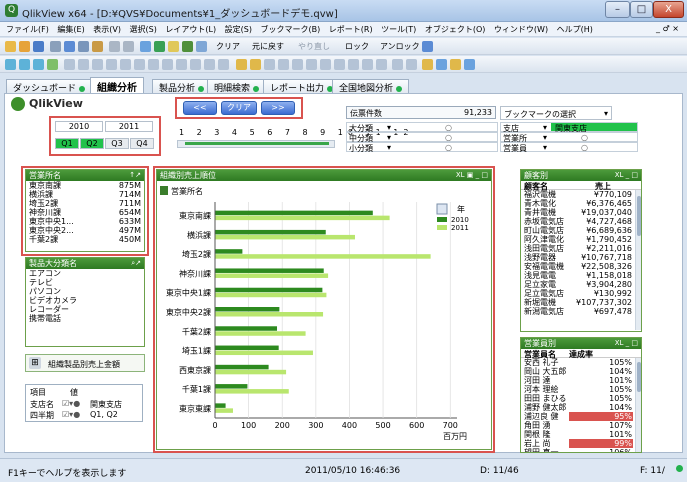 This screenshot has height=482, width=687. I want to click on tab-product-analysis: 製品分析, so click(182, 86).